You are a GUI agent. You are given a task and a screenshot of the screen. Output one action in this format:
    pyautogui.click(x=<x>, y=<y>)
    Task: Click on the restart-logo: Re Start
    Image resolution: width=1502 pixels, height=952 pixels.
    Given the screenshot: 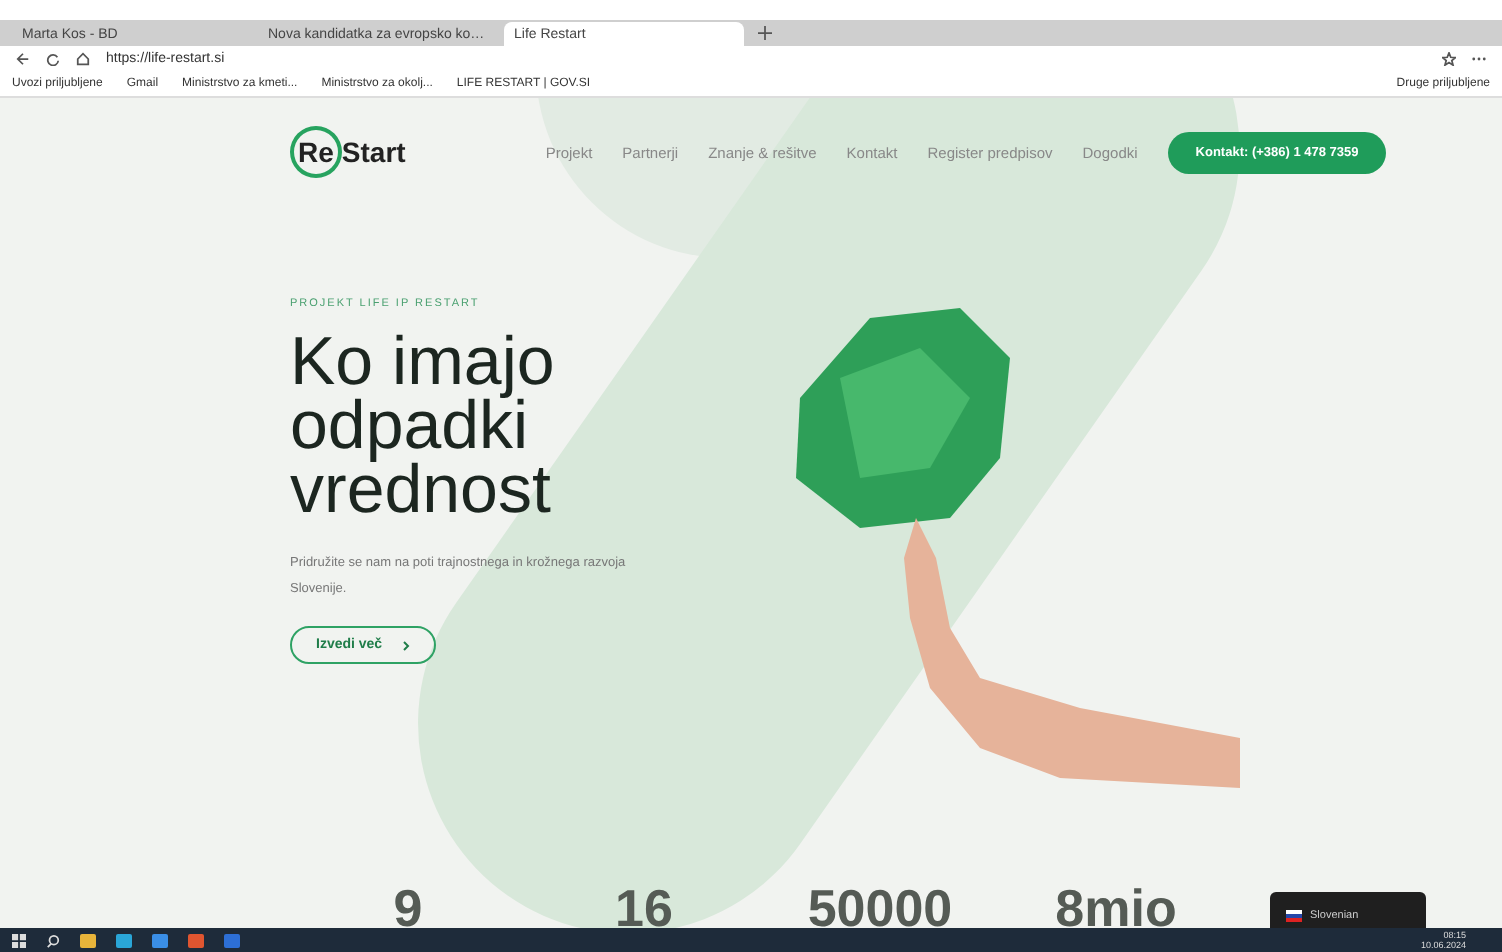 What is the action you would take?
    pyautogui.click(x=348, y=152)
    